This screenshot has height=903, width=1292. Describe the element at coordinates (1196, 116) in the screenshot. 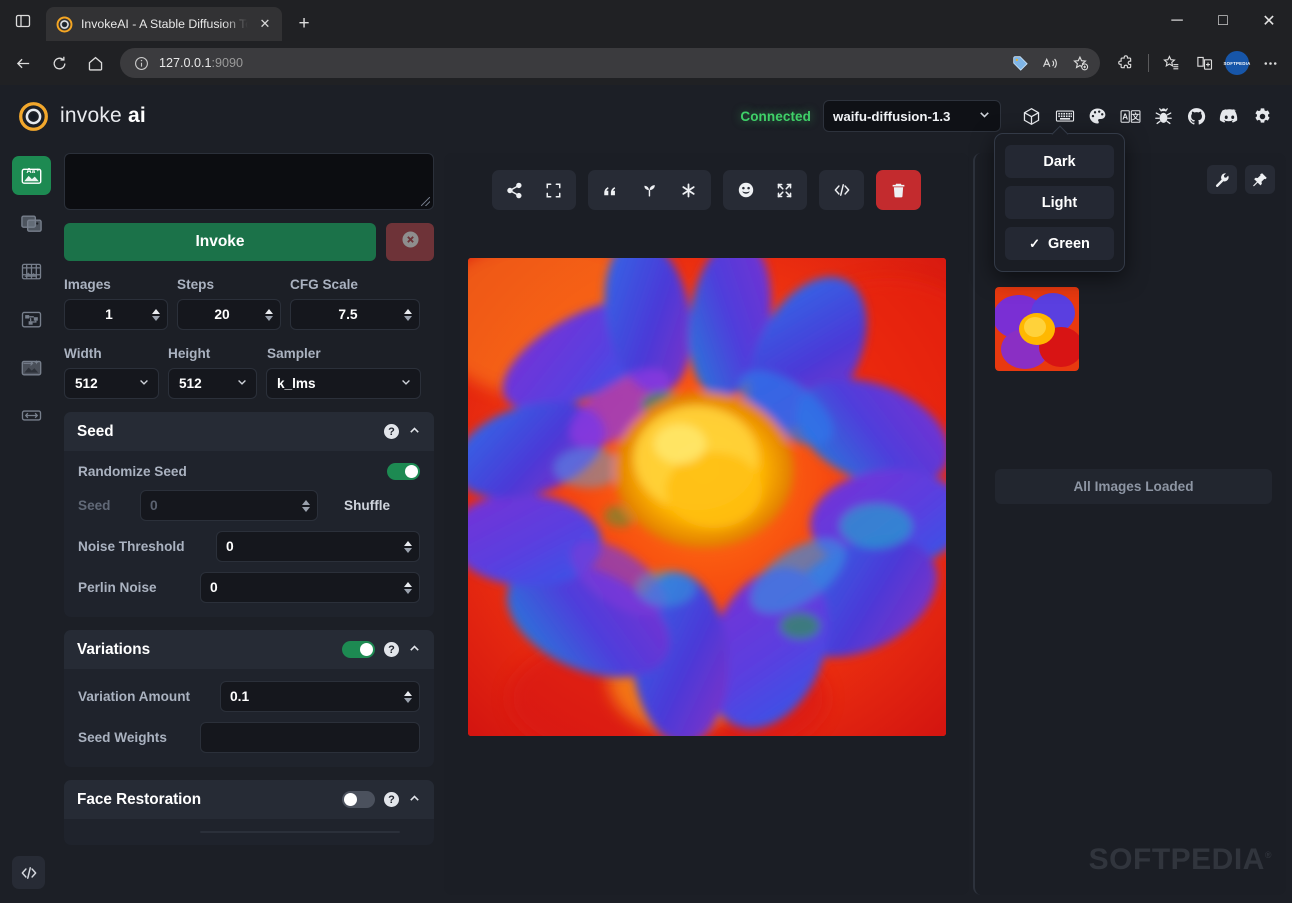

I see `github-icon` at that location.